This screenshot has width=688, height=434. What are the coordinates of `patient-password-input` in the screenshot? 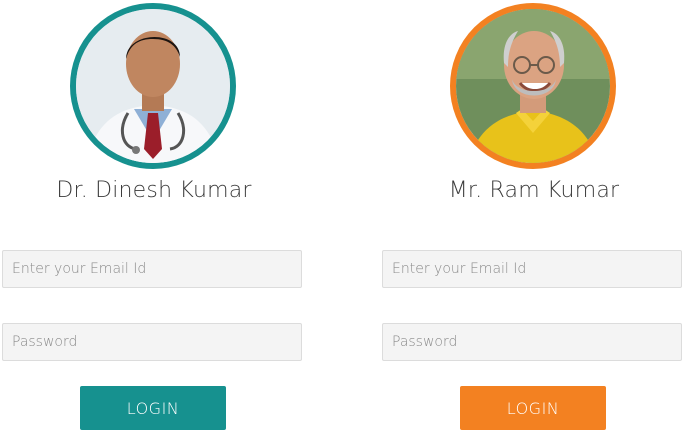 It's located at (532, 342).